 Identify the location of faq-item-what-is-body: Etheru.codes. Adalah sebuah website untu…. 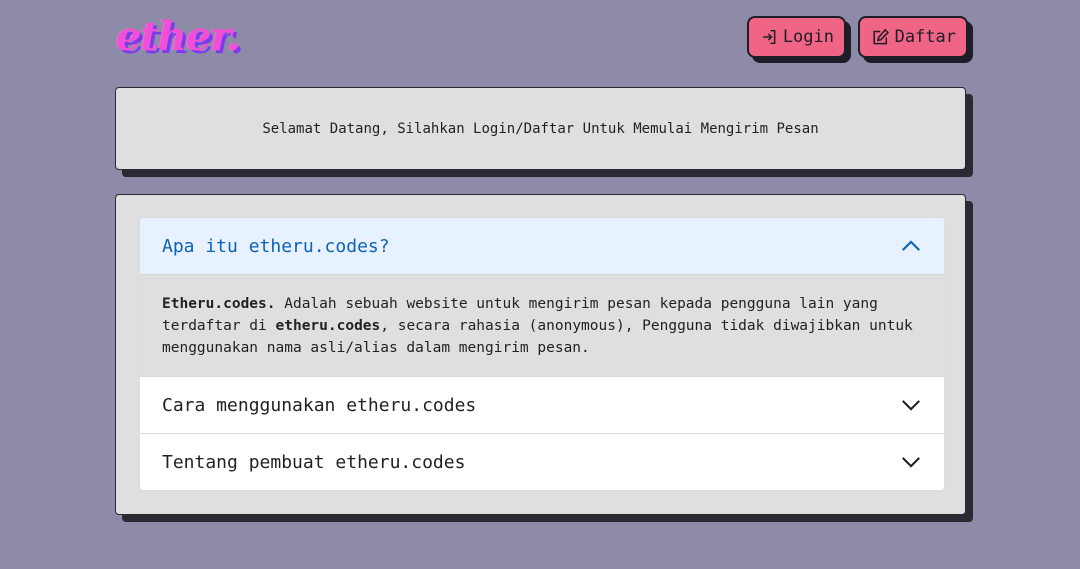
(542, 325).